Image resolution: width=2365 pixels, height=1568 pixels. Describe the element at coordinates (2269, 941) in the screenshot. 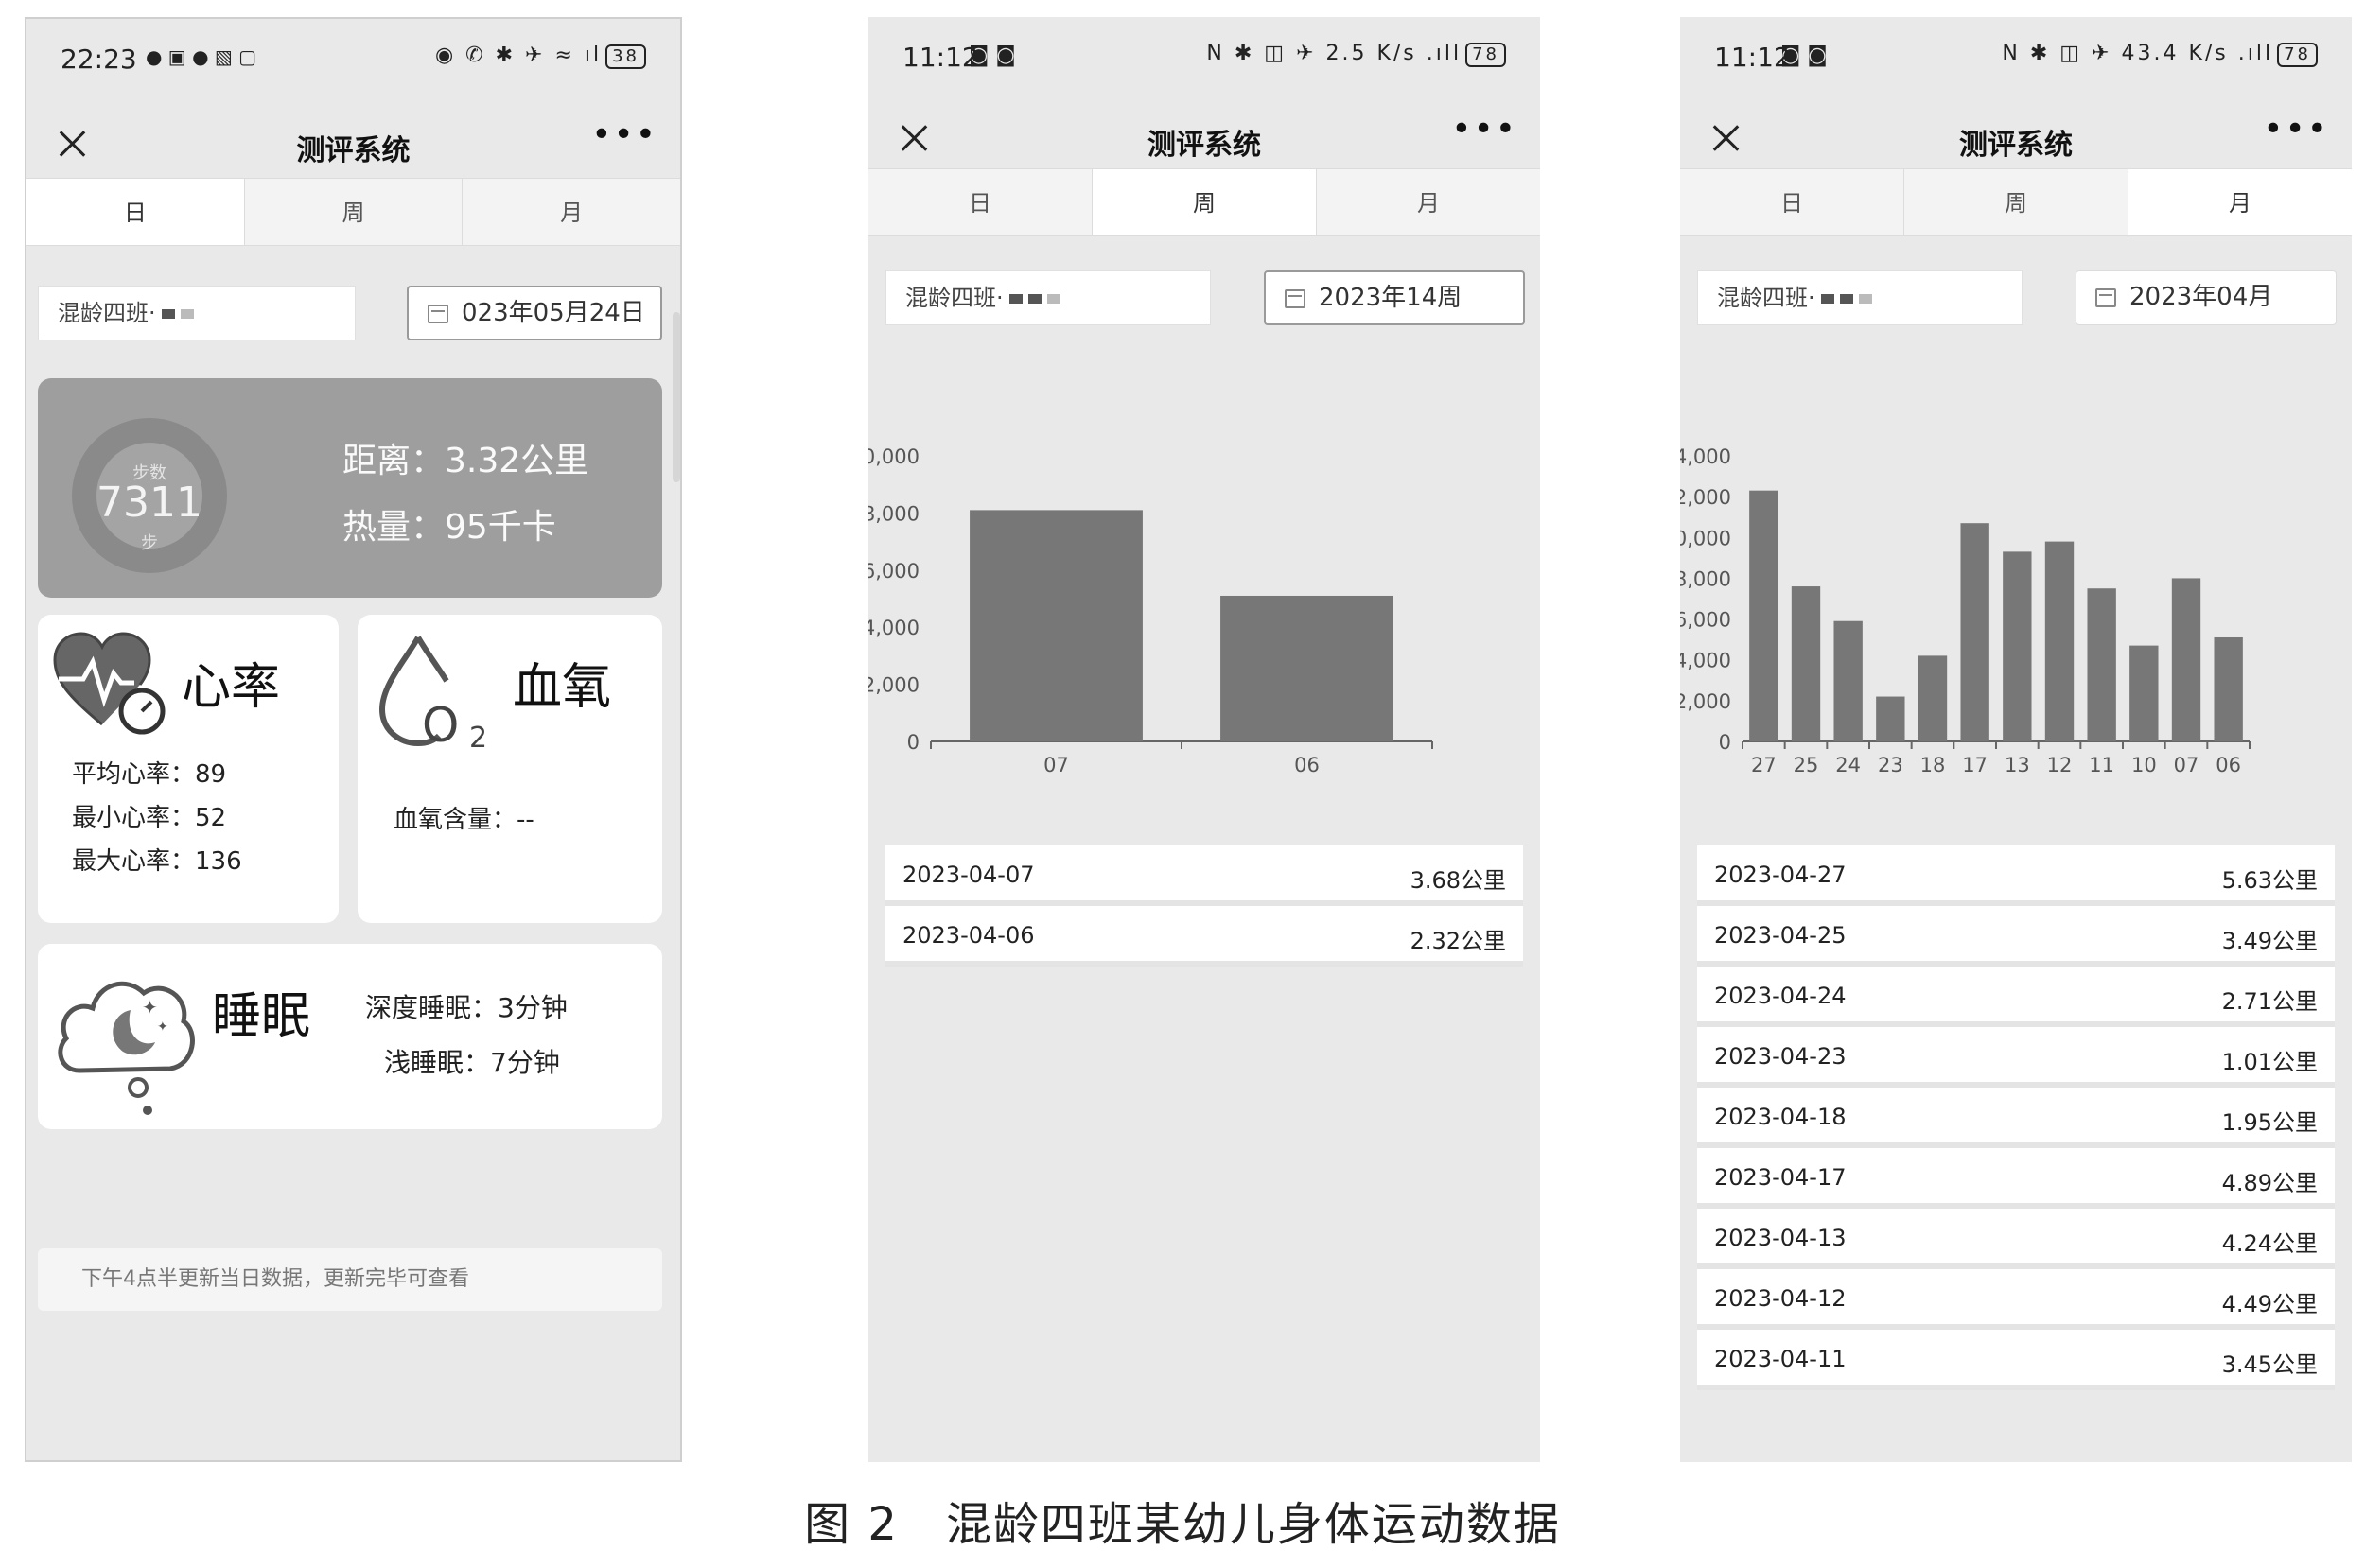

I see `list-item-distance: 3.49公里` at that location.